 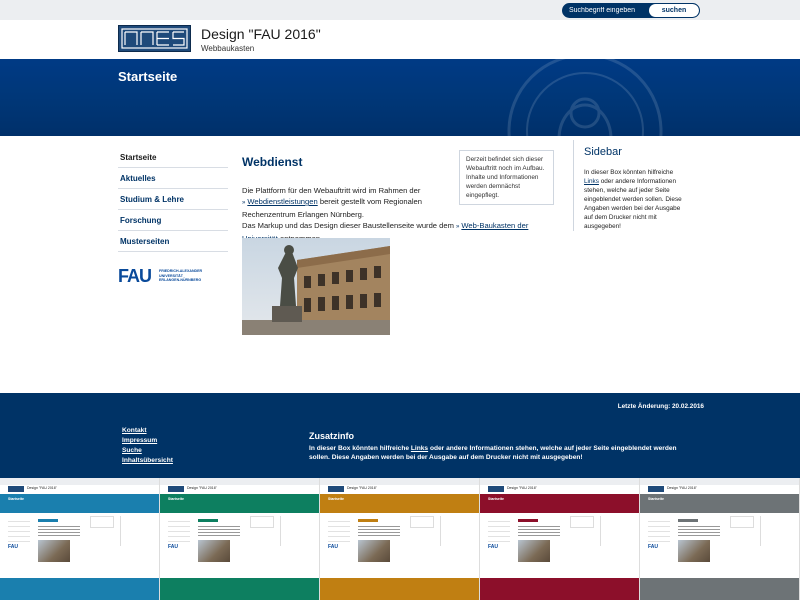 I want to click on sidebar-links-link: Links, so click(x=591, y=181).